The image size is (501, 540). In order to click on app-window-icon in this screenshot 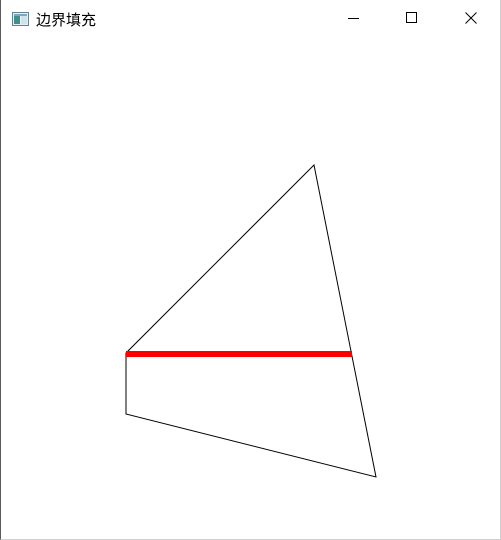, I will do `click(20, 19)`.